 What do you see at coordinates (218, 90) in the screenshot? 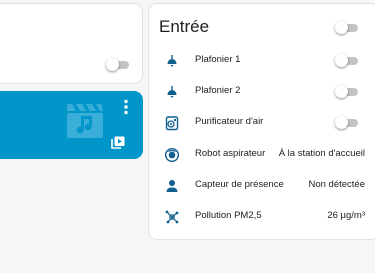
I see `entity-label: Plafonier 2` at bounding box center [218, 90].